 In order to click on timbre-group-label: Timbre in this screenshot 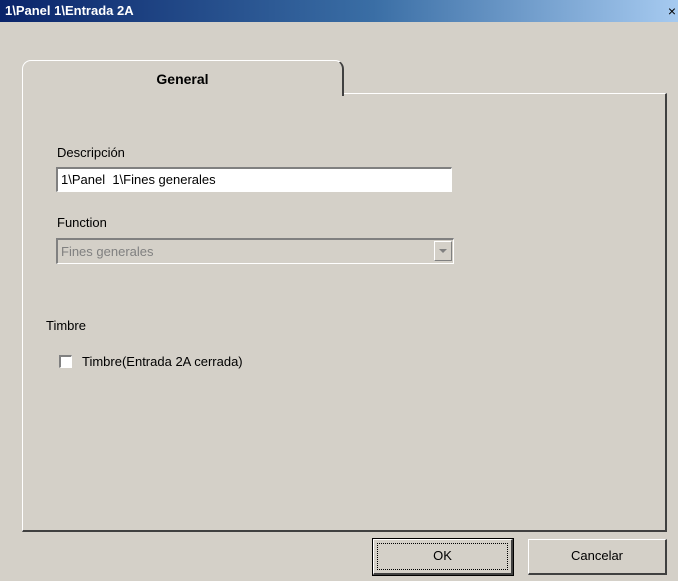, I will do `click(66, 325)`.